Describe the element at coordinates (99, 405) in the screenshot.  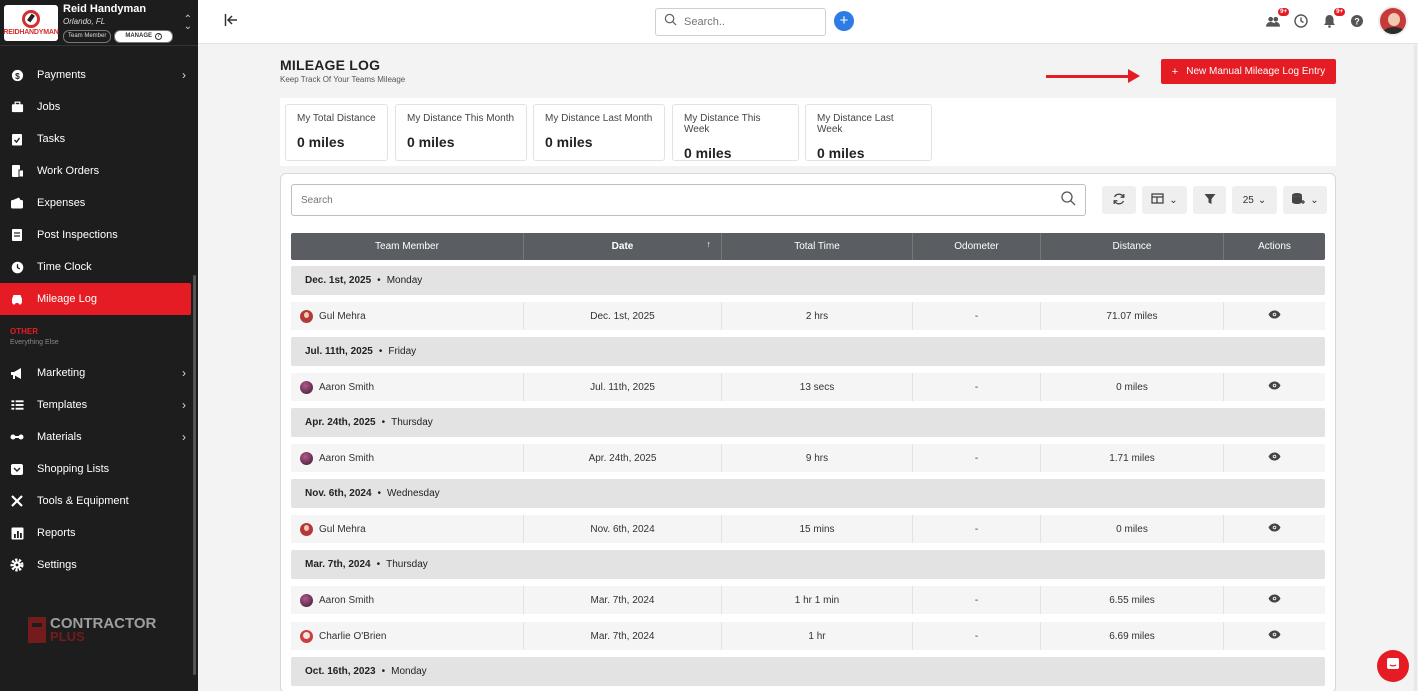
I see `sidebar-item-templates: Templates ›` at that location.